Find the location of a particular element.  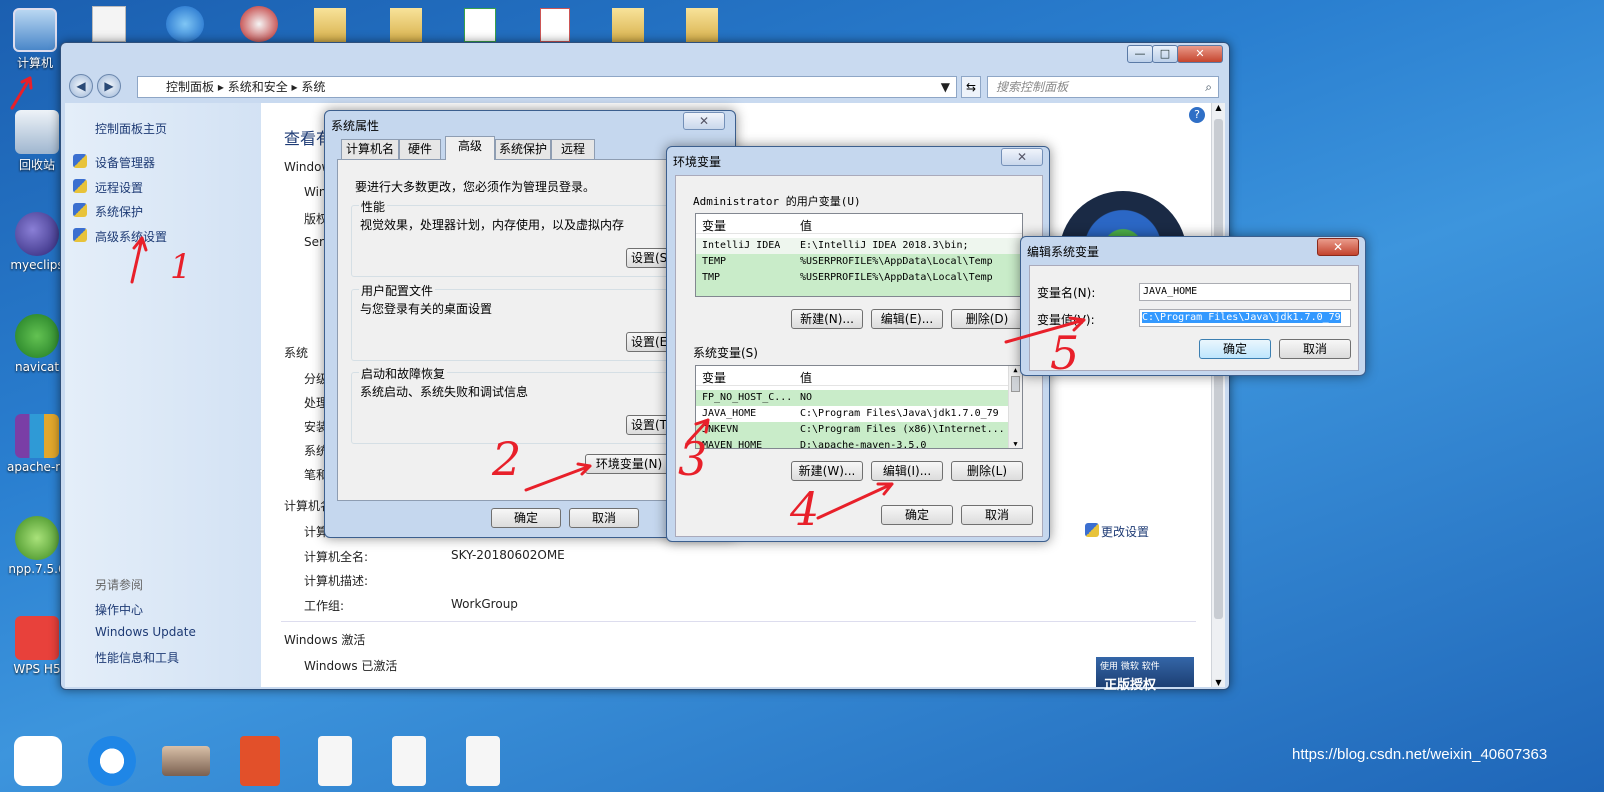

annotation-number: 3 is located at coordinates (693, 459).